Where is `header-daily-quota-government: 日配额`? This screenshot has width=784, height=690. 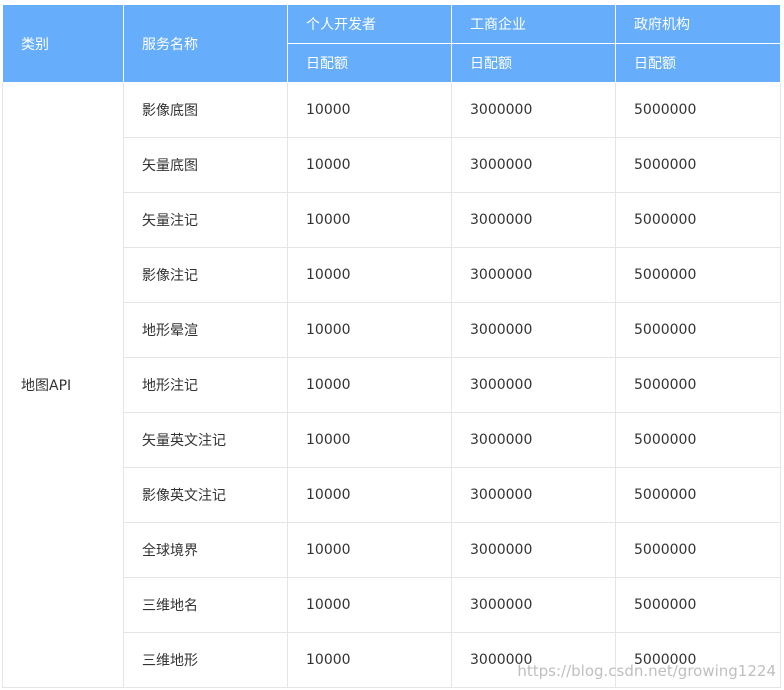
header-daily-quota-government: 日配额 is located at coordinates (698, 63).